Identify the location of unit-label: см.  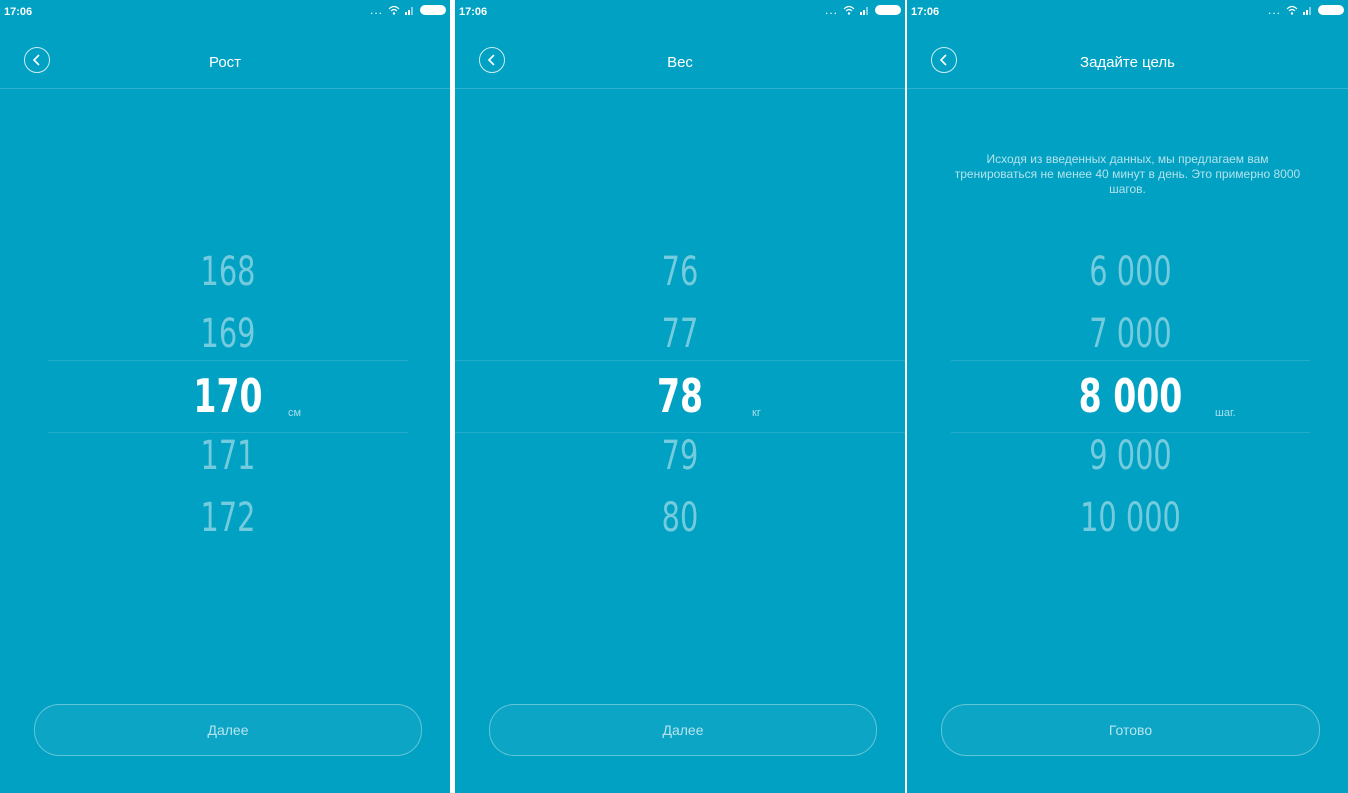
(295, 413).